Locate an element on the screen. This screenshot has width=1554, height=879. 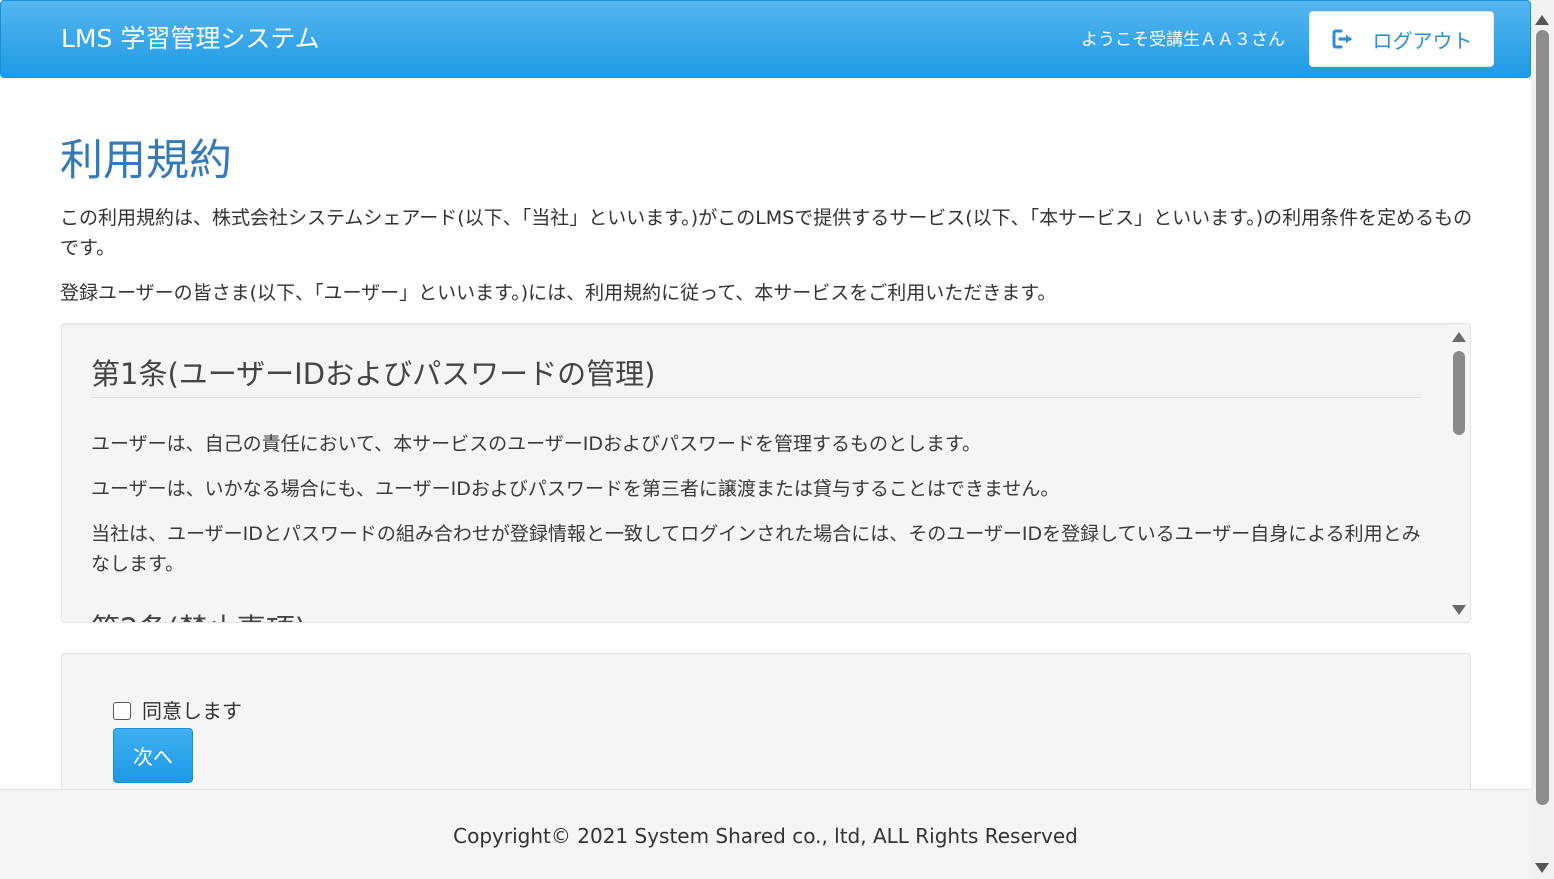
agree-label: 同意します is located at coordinates (192, 711).